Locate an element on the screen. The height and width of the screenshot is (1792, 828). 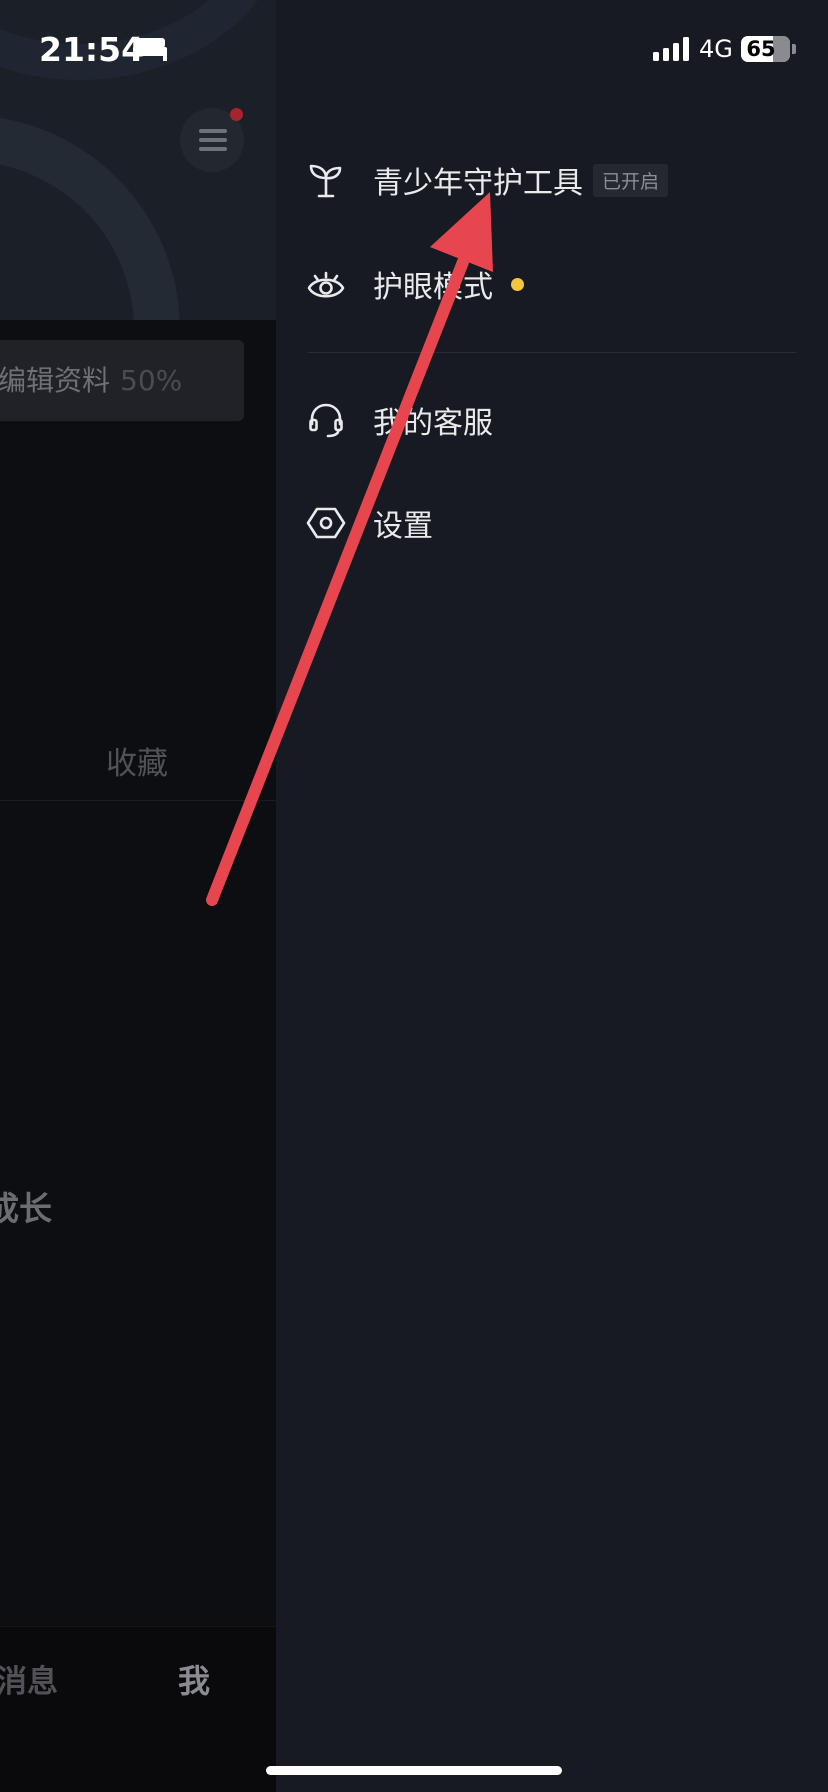
battery-level: 65 is located at coordinates (761, 49).